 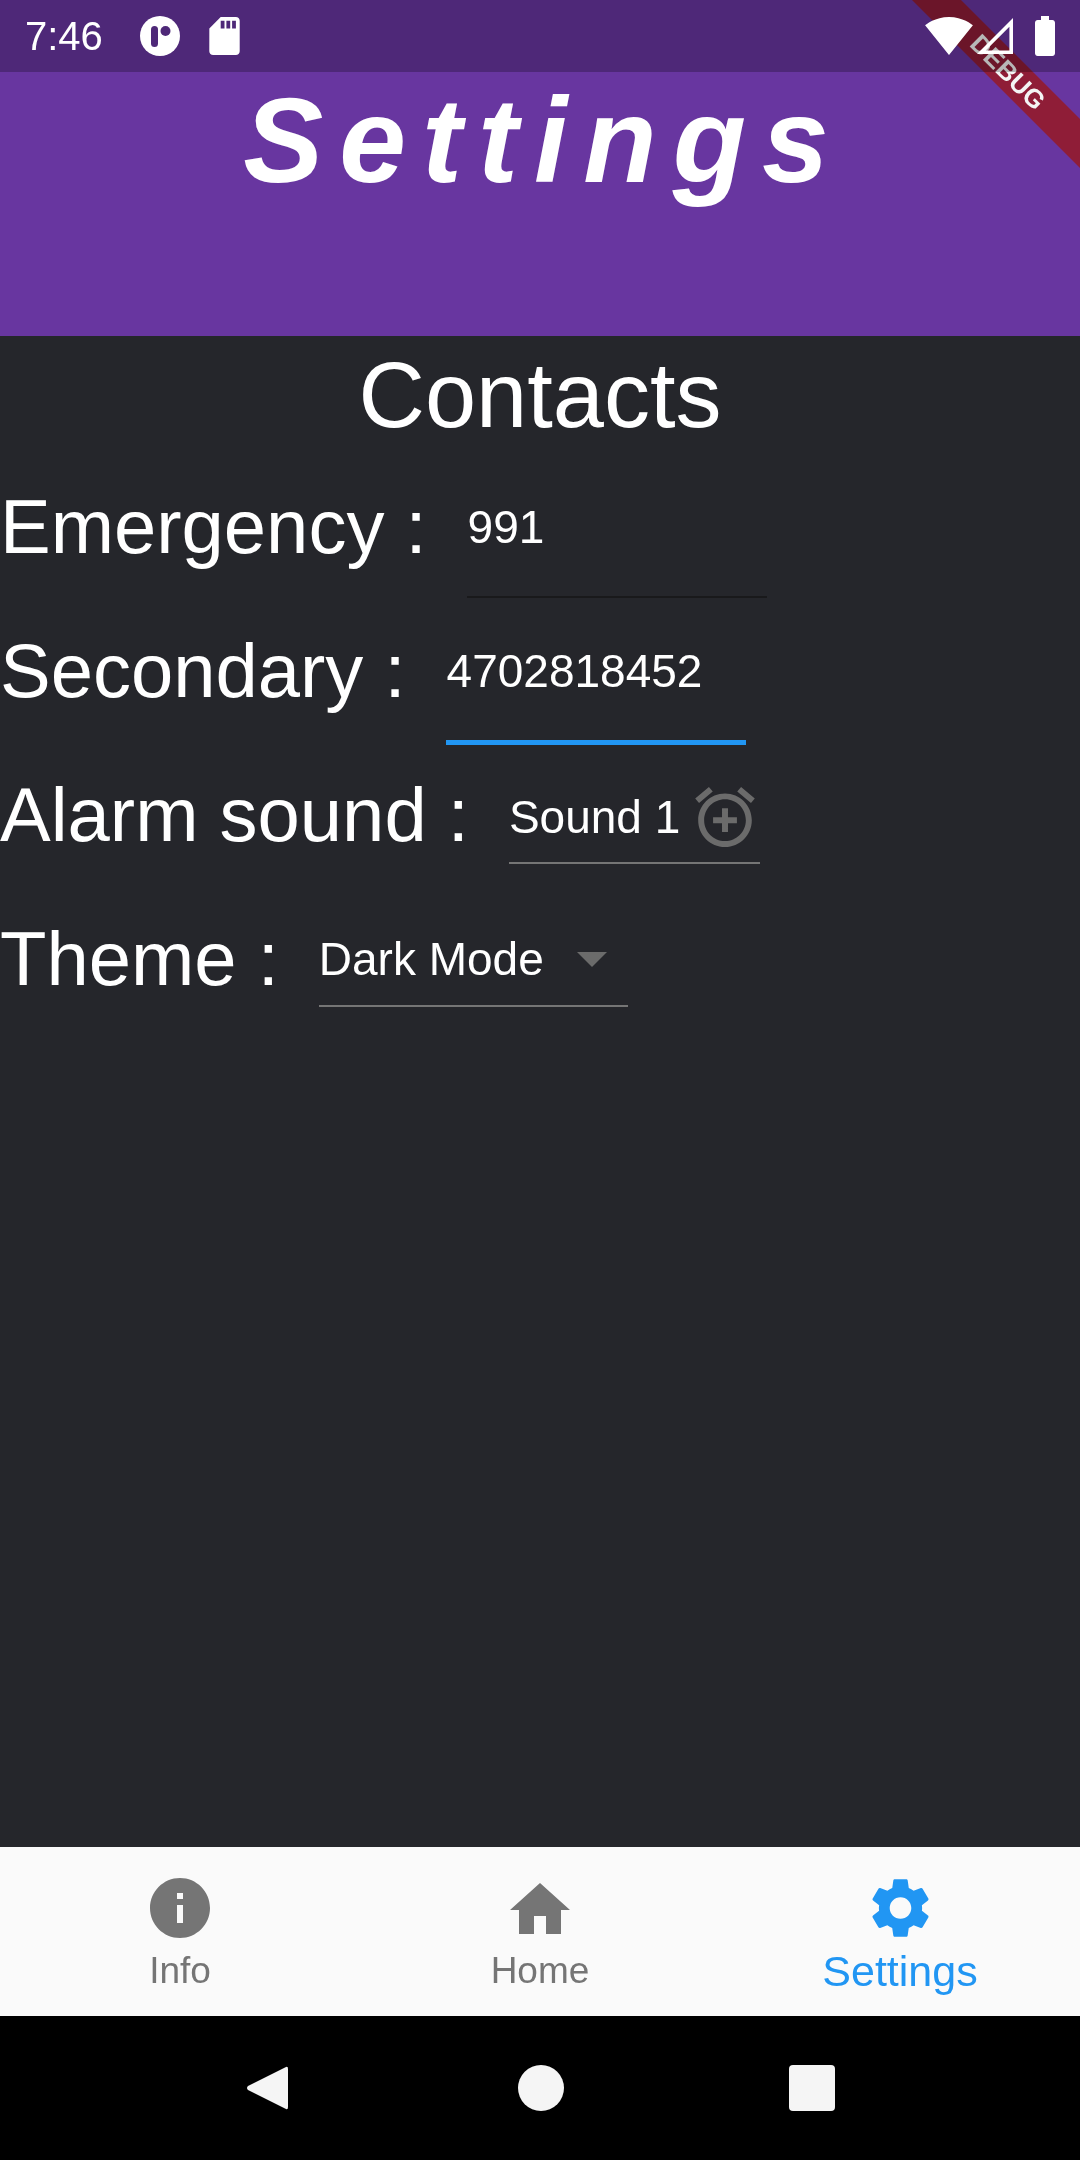 What do you see at coordinates (540, 2088) in the screenshot?
I see `home-button-icon` at bounding box center [540, 2088].